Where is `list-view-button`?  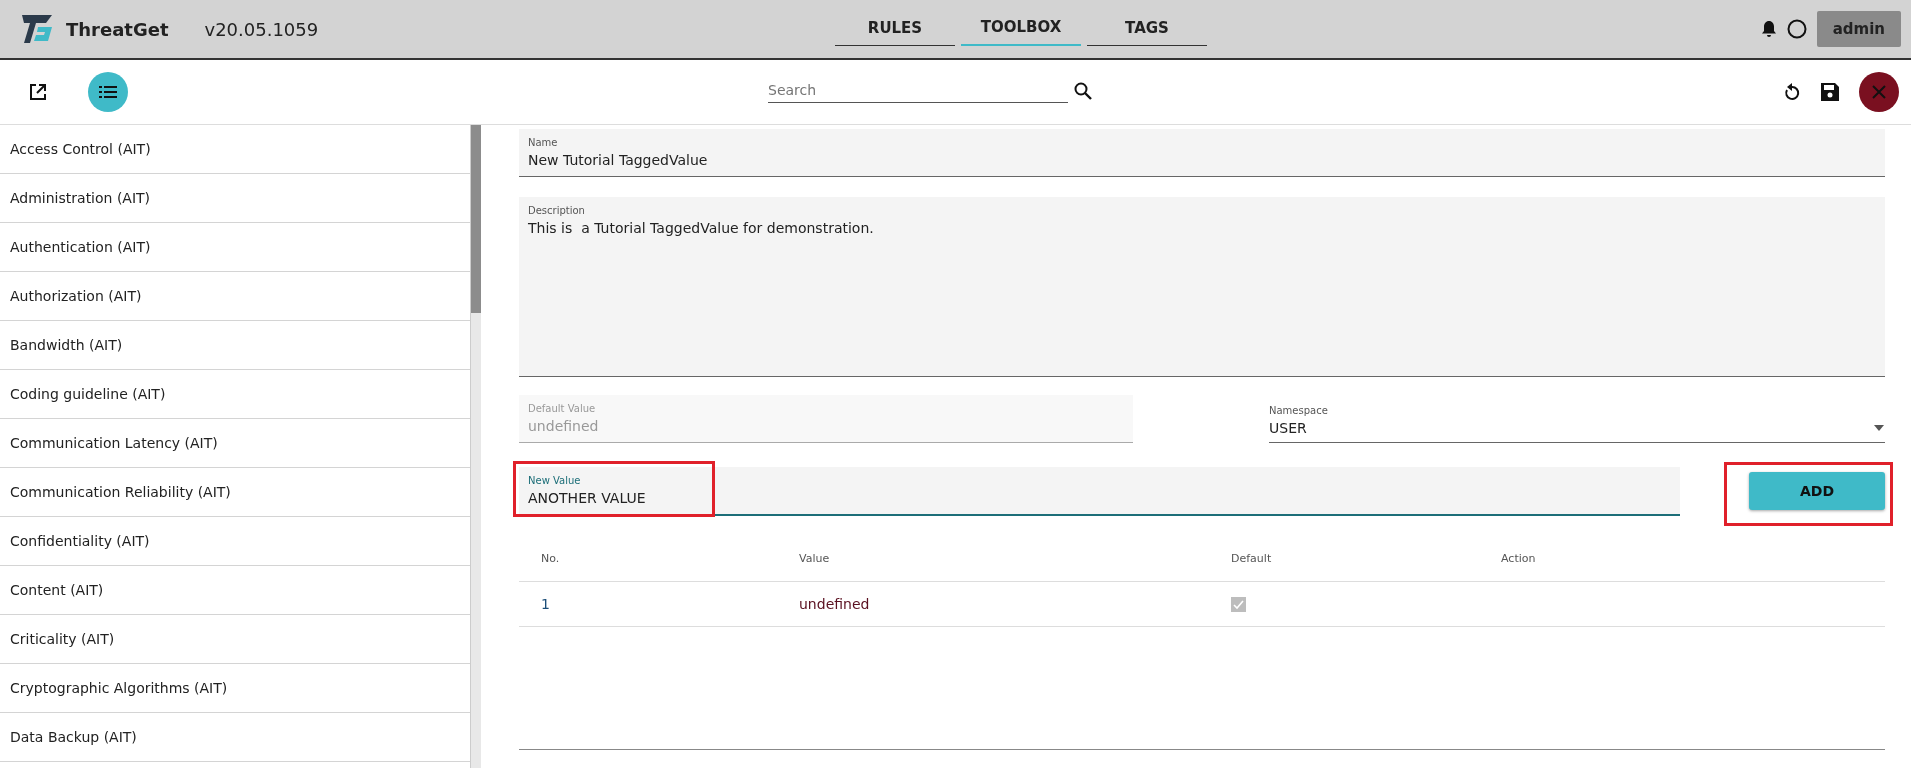
list-view-button is located at coordinates (108, 92).